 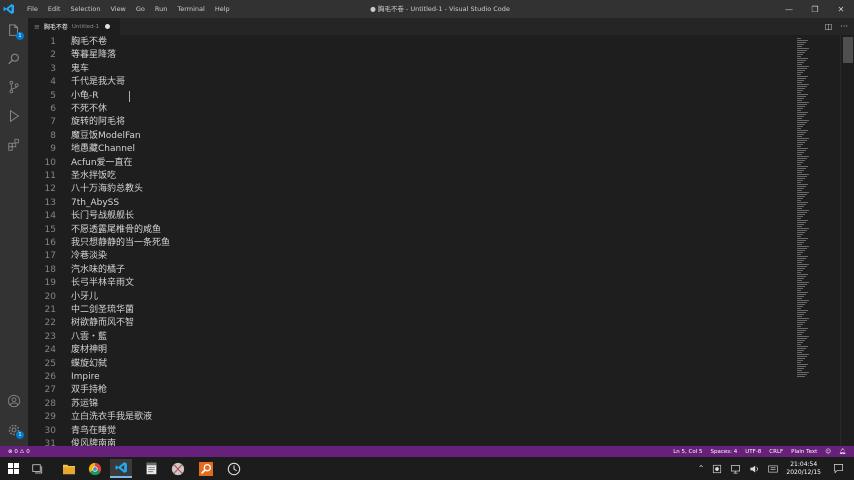 I want to click on app-ball-icon, so click(x=178, y=468).